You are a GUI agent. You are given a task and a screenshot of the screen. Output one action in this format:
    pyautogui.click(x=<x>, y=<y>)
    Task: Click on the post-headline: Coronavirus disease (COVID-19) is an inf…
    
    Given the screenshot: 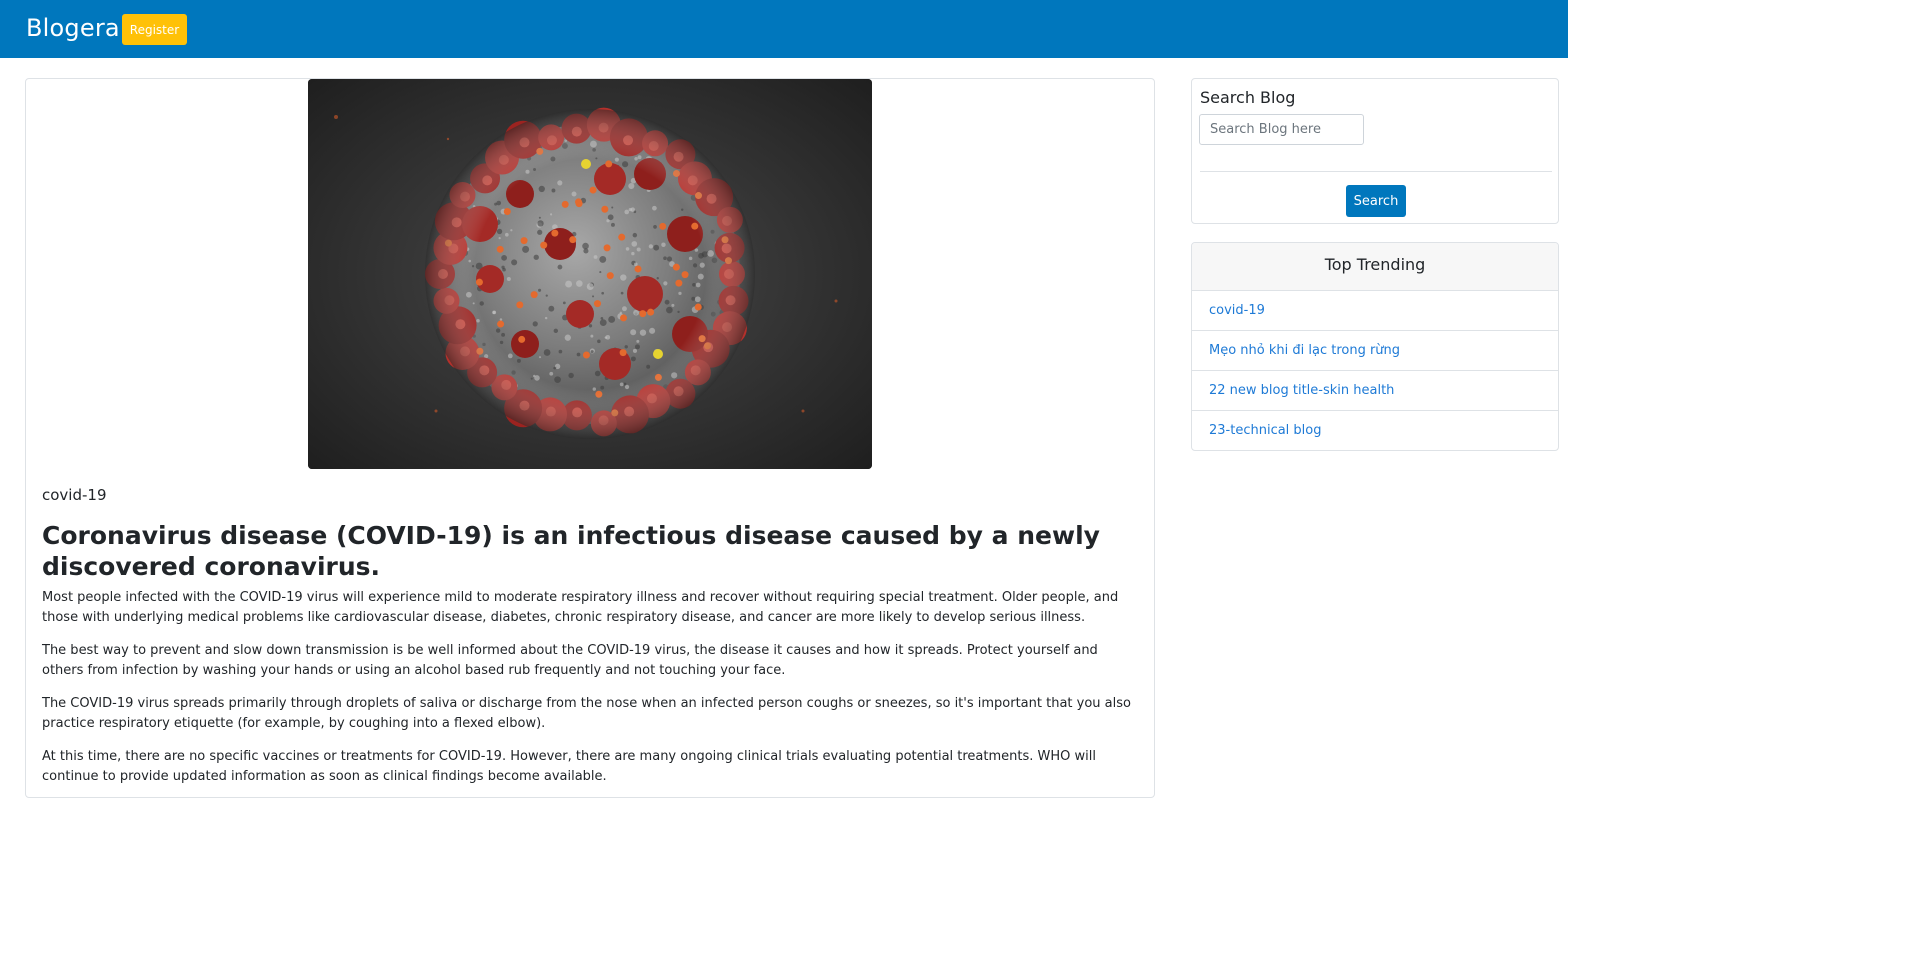 What is the action you would take?
    pyautogui.click(x=592, y=551)
    